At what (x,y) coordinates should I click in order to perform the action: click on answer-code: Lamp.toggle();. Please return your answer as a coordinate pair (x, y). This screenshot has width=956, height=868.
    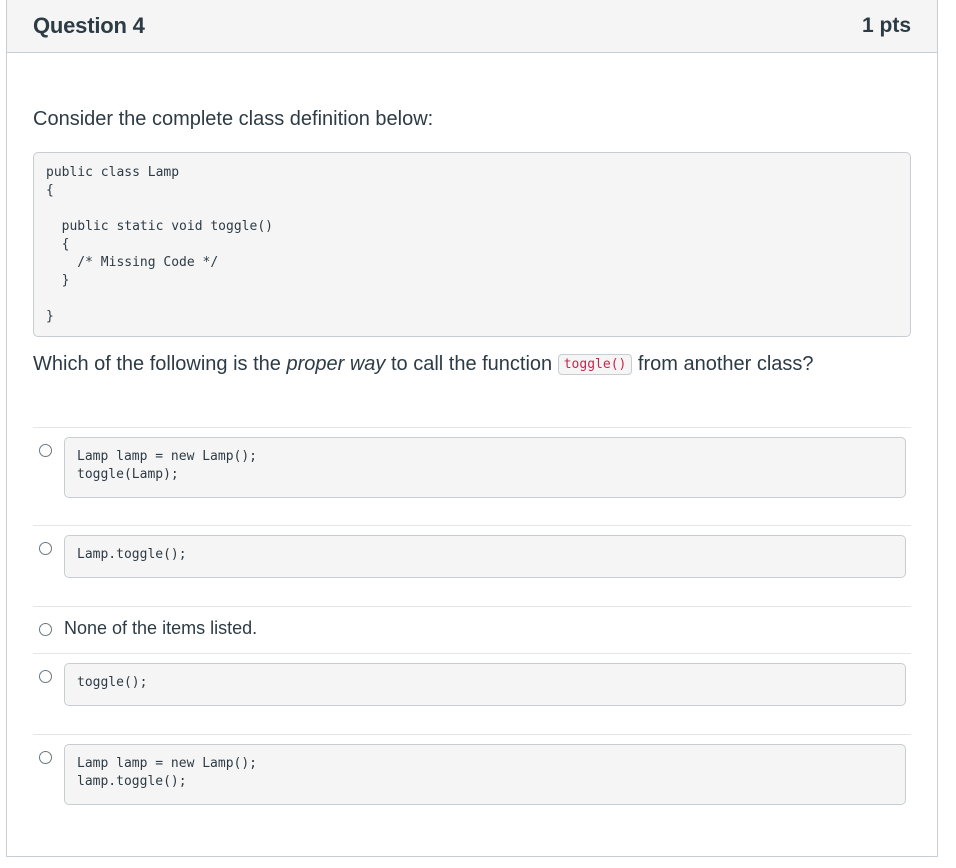
    Looking at the image, I should click on (485, 556).